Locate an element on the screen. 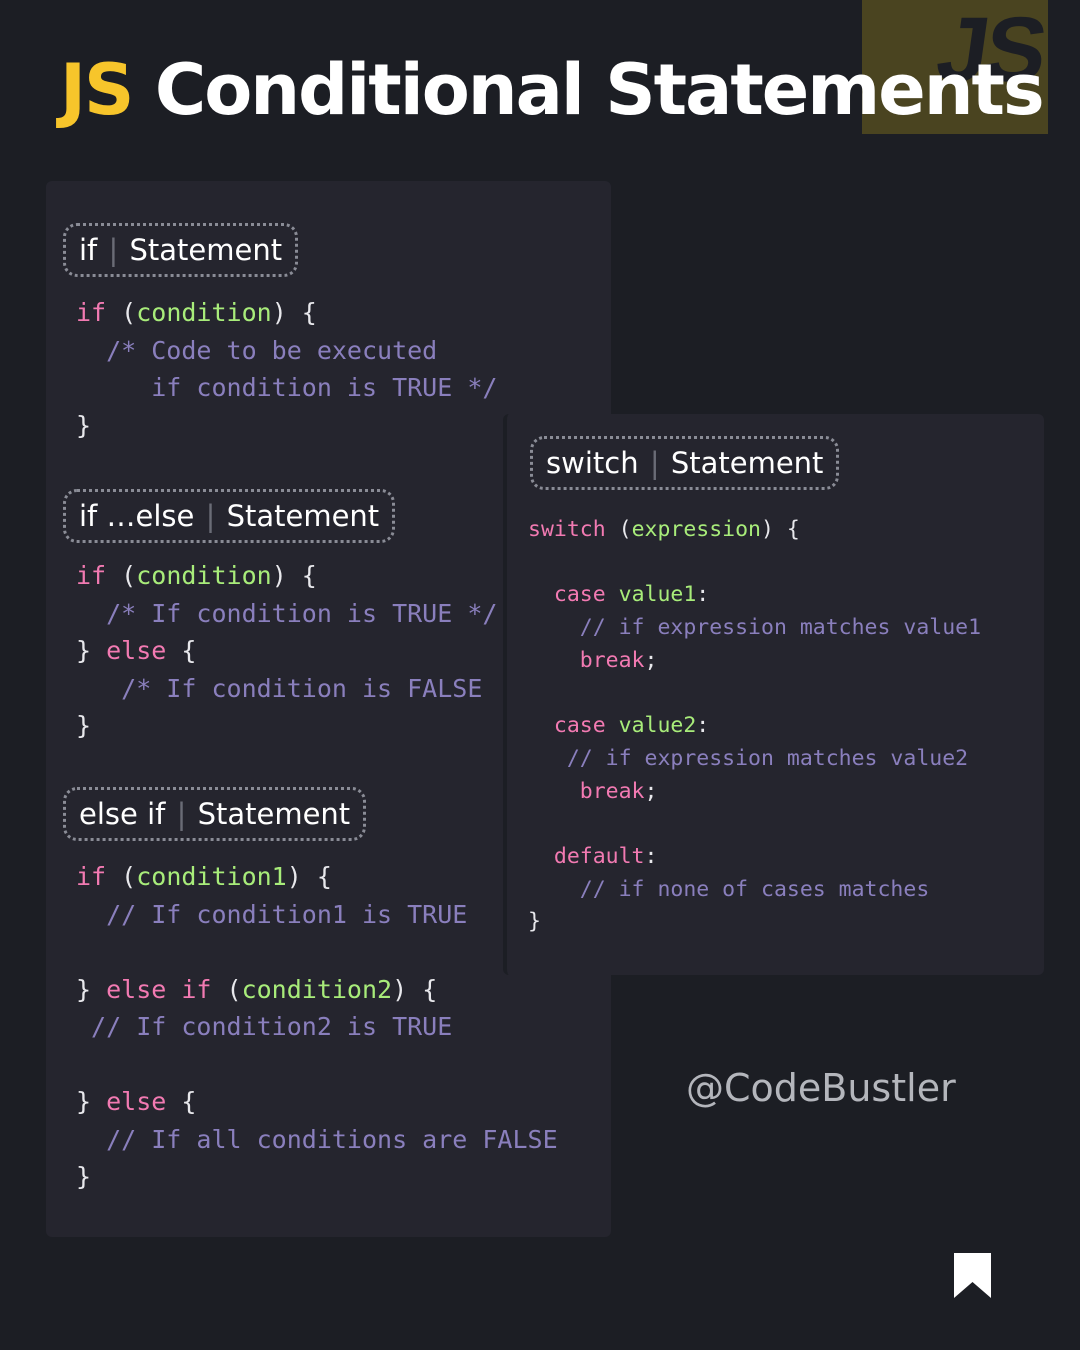 This screenshot has width=1080, height=1350. title-accent: JS is located at coordinates (97, 90).